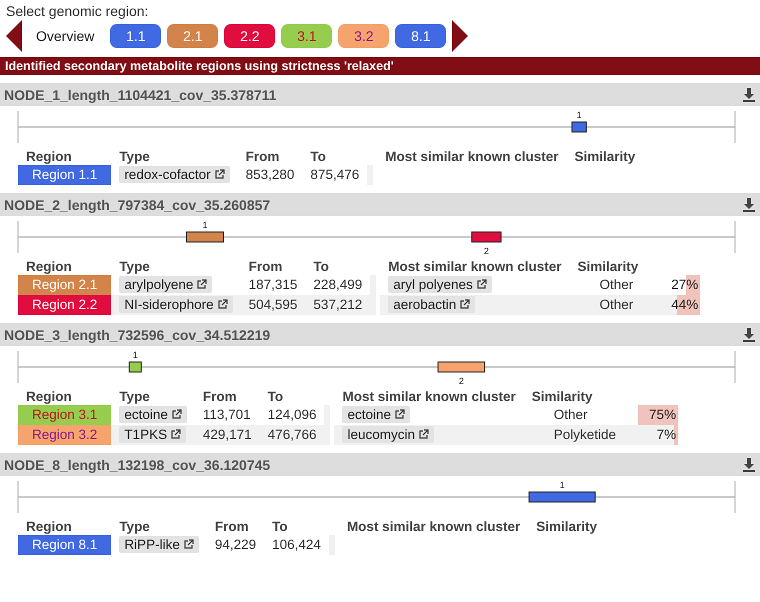 This screenshot has width=760, height=602. Describe the element at coordinates (334, 175) in the screenshot. I see `to-cell-text: 875,476` at that location.